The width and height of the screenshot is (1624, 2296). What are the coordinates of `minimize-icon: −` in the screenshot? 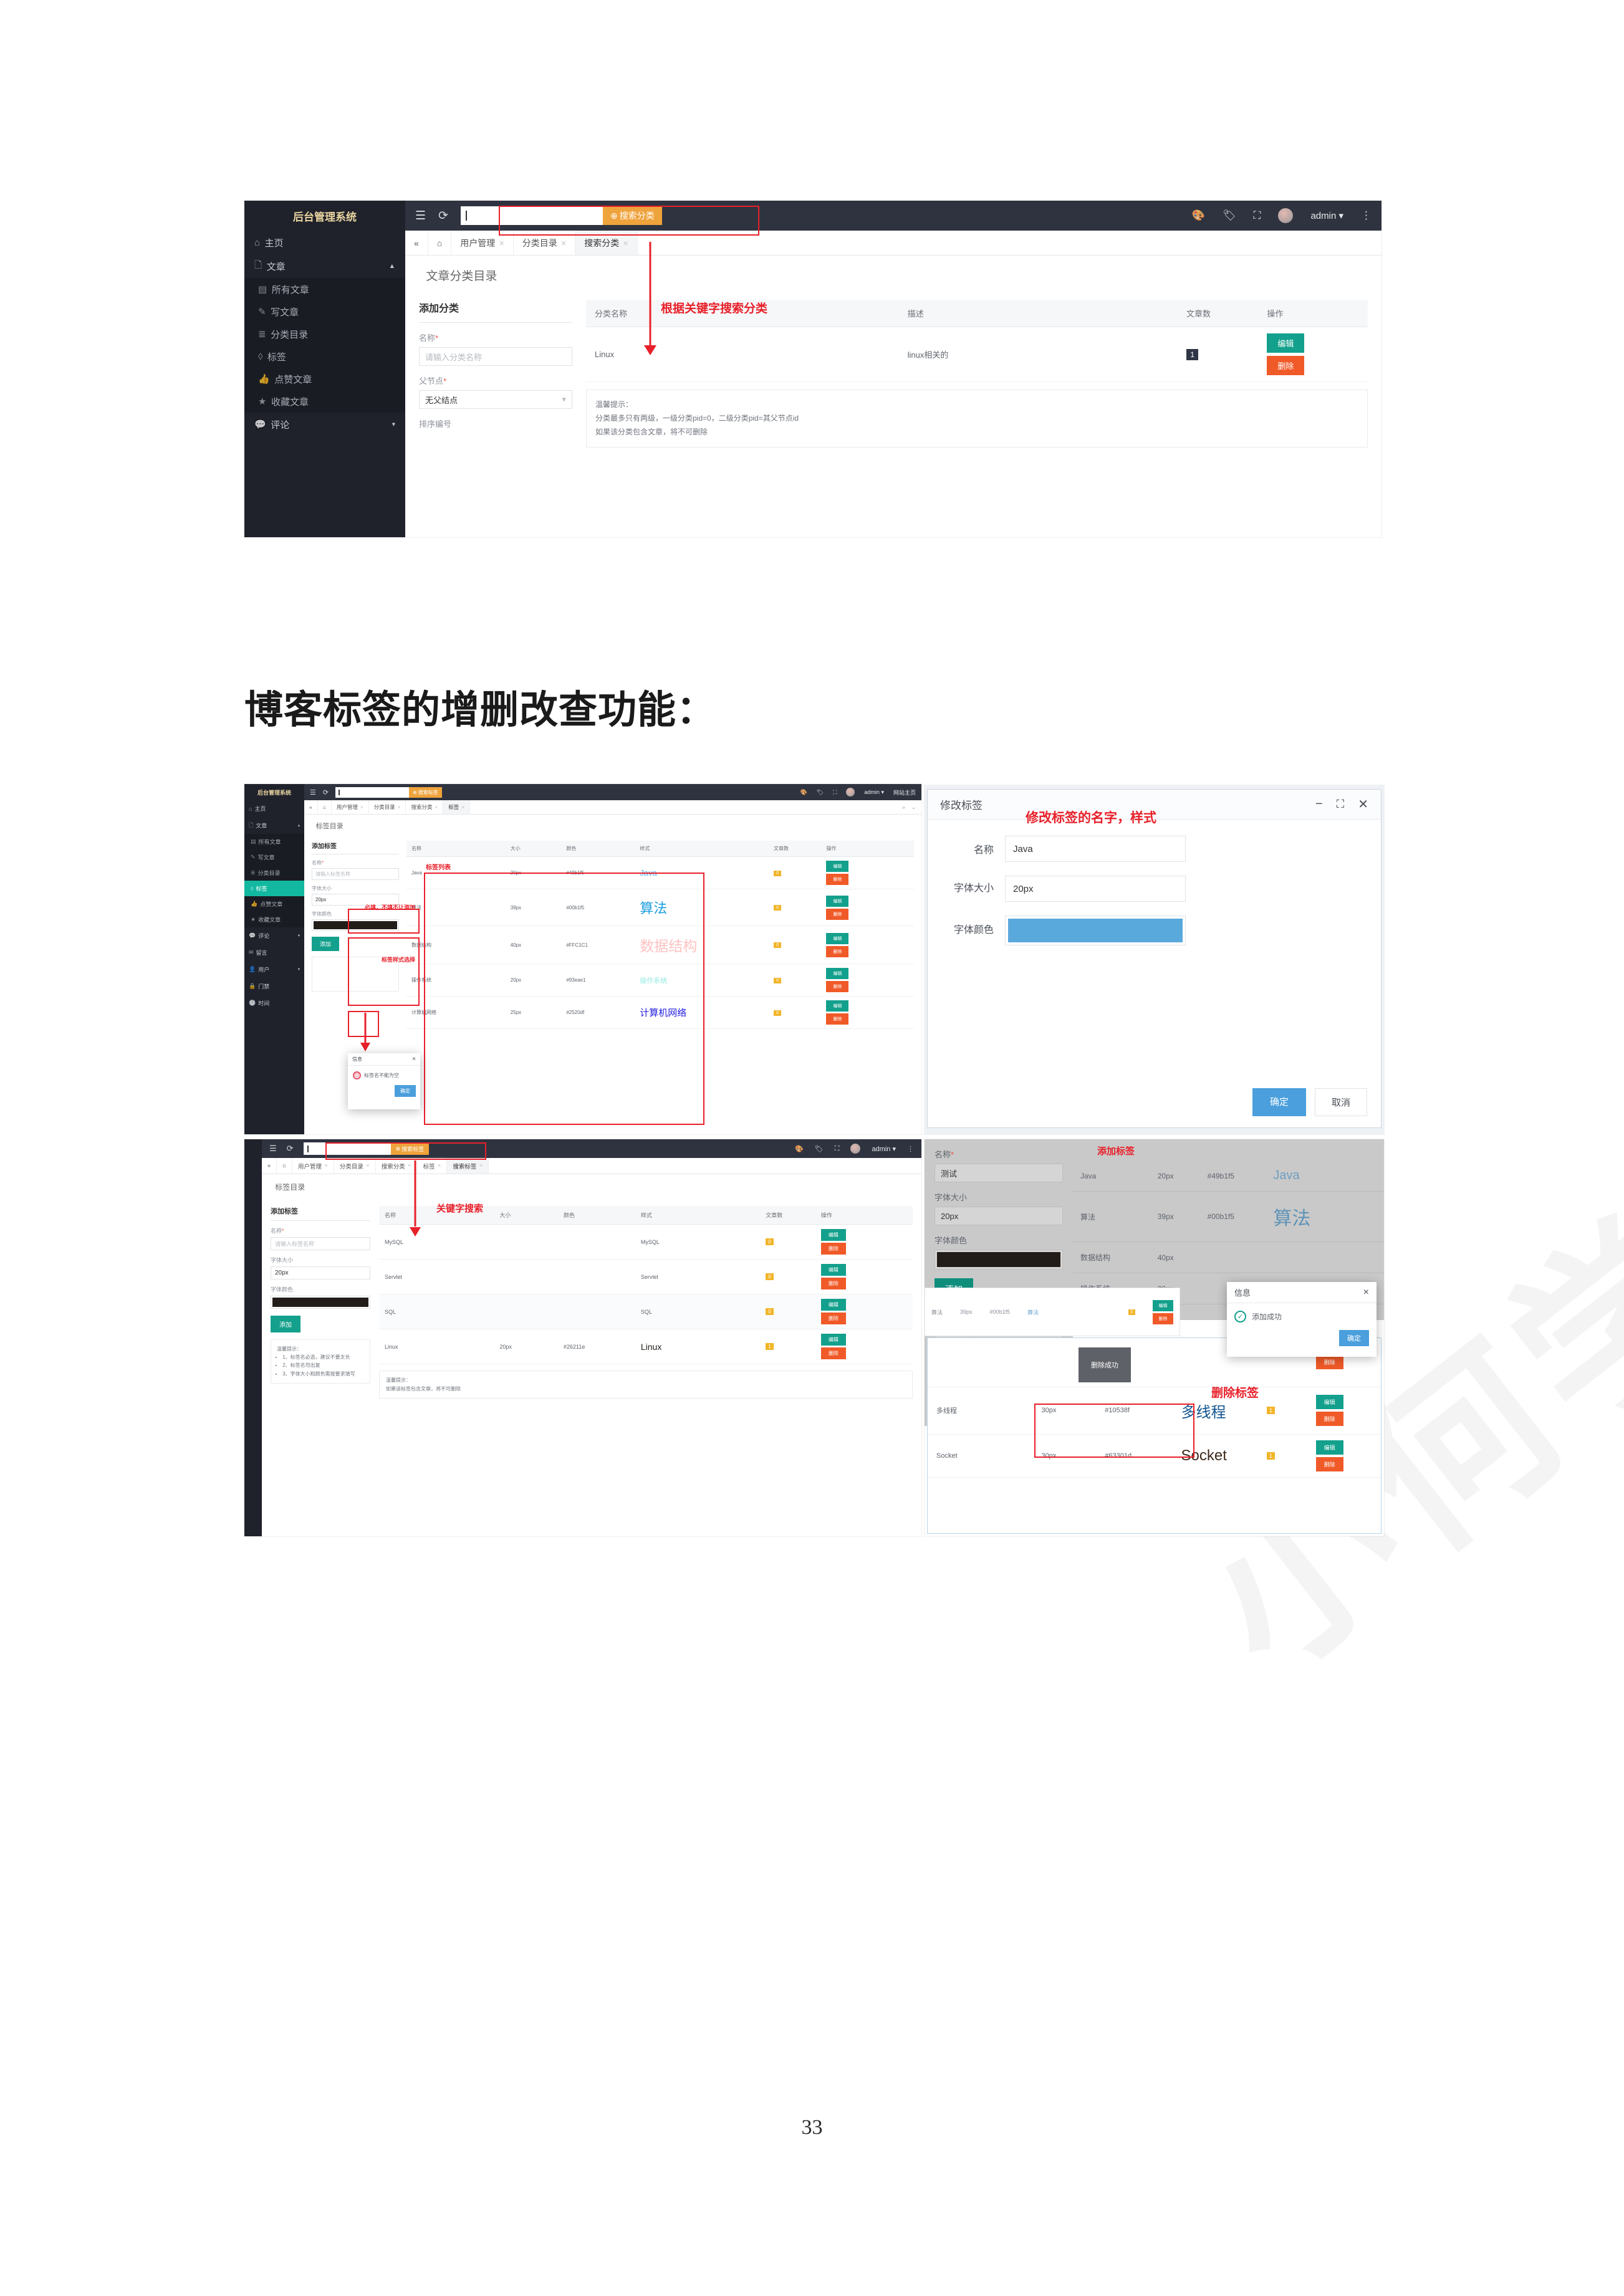 It's located at (1319, 804).